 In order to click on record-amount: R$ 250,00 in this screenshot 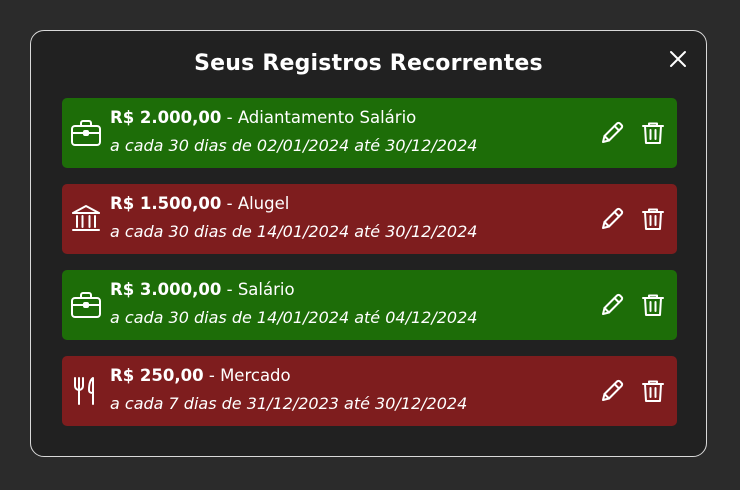, I will do `click(157, 375)`.